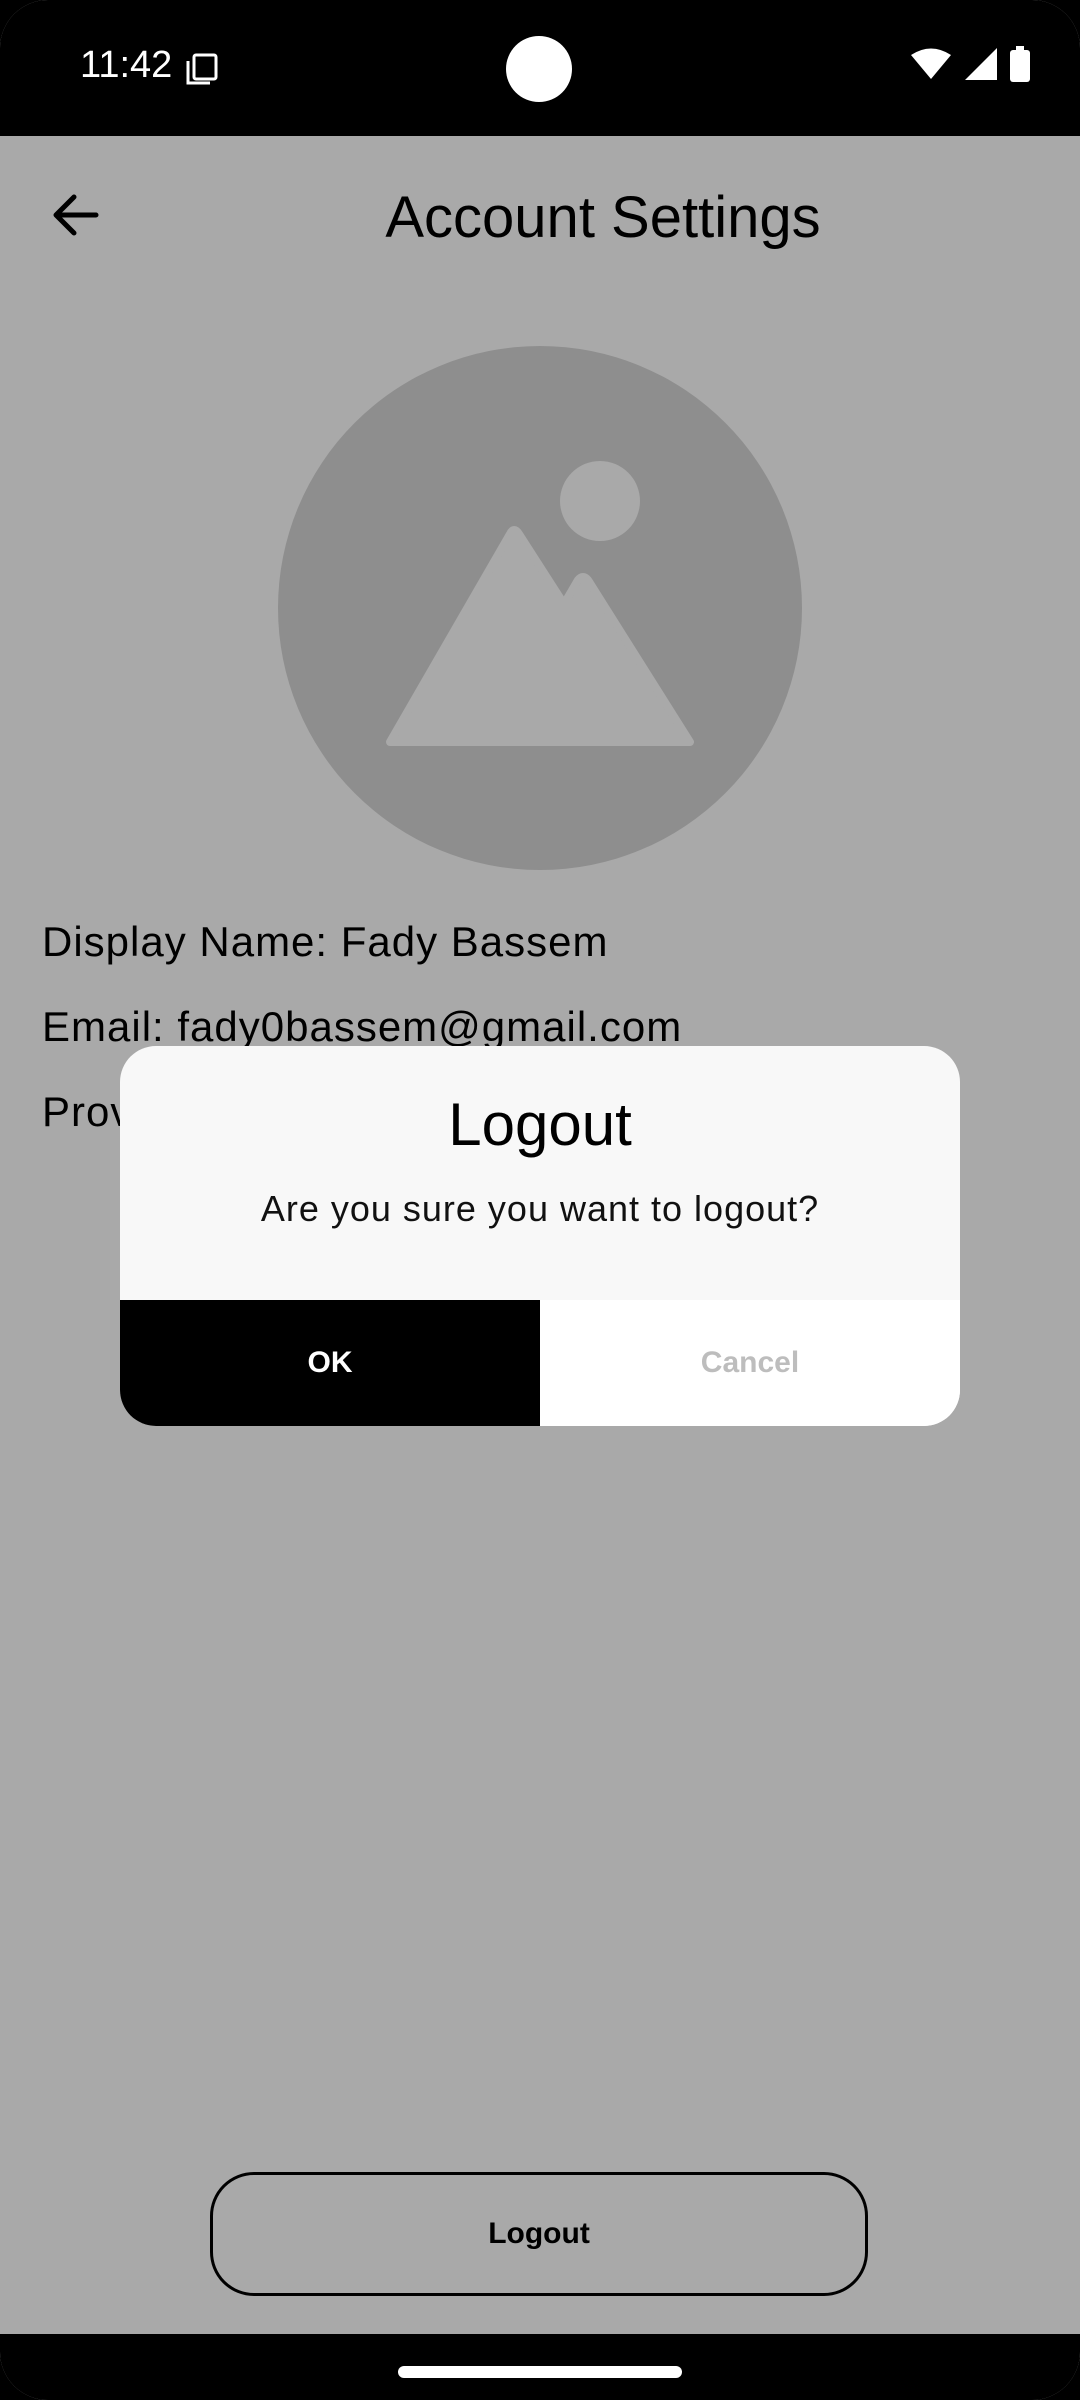 The width and height of the screenshot is (1080, 2400). Describe the element at coordinates (540, 665) in the screenshot. I see `image-placeholder-icon` at that location.